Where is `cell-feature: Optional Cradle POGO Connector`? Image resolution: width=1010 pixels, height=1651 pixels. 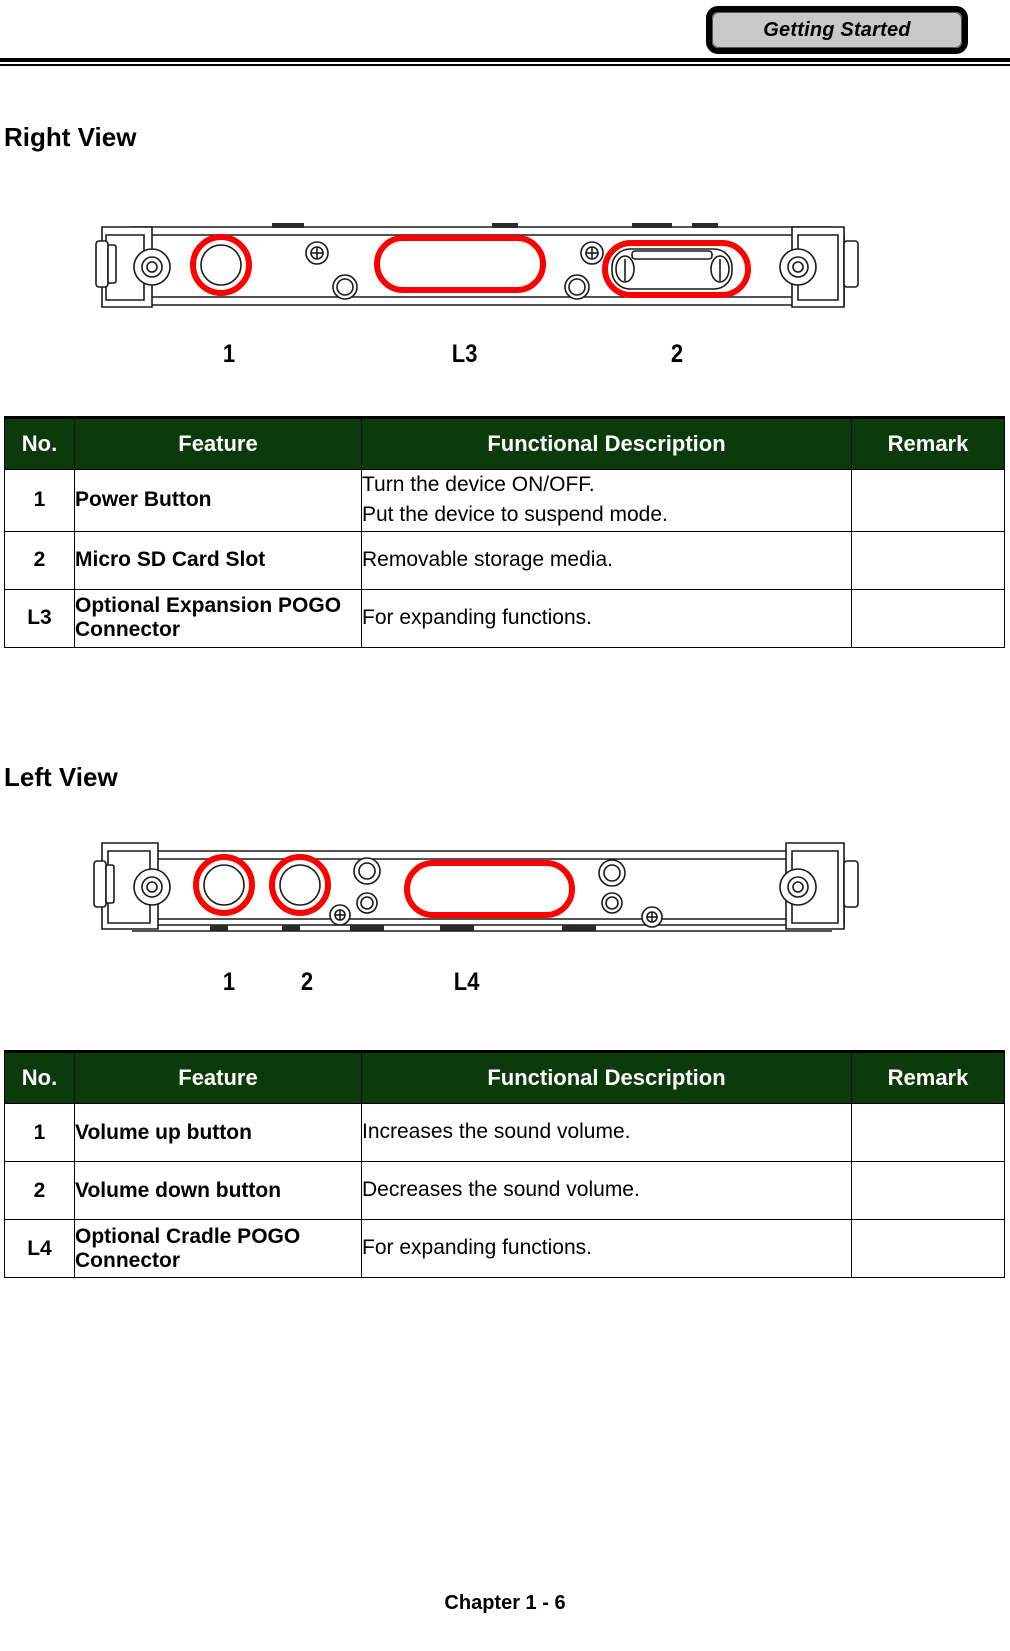
cell-feature: Optional Cradle POGO Connector is located at coordinates (218, 1248).